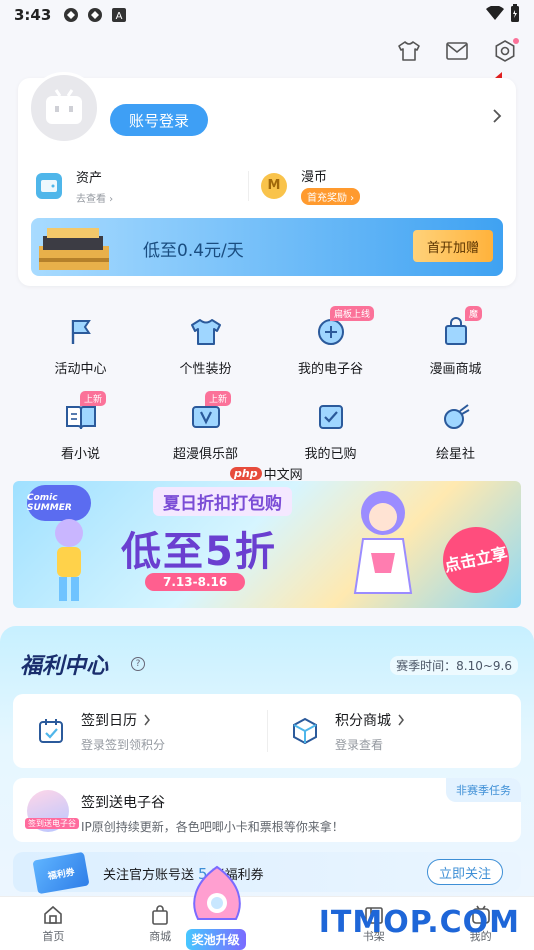 The height and width of the screenshot is (950, 534). I want to click on nav-label: 商城, so click(160, 936).